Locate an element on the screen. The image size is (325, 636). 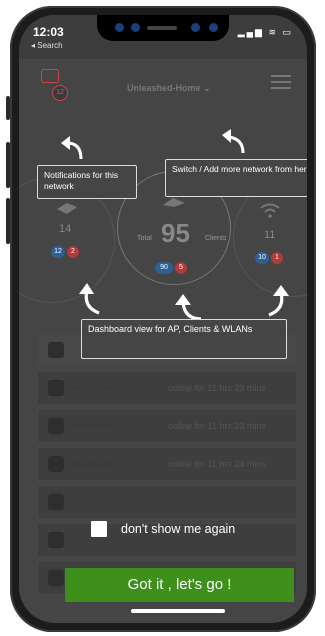
ap-offline-badge: 2 is located at coordinates (73, 252).